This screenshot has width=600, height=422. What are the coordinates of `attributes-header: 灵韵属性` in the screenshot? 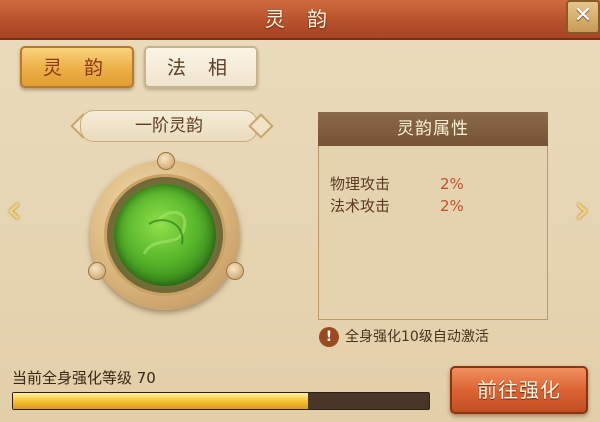 It's located at (433, 129).